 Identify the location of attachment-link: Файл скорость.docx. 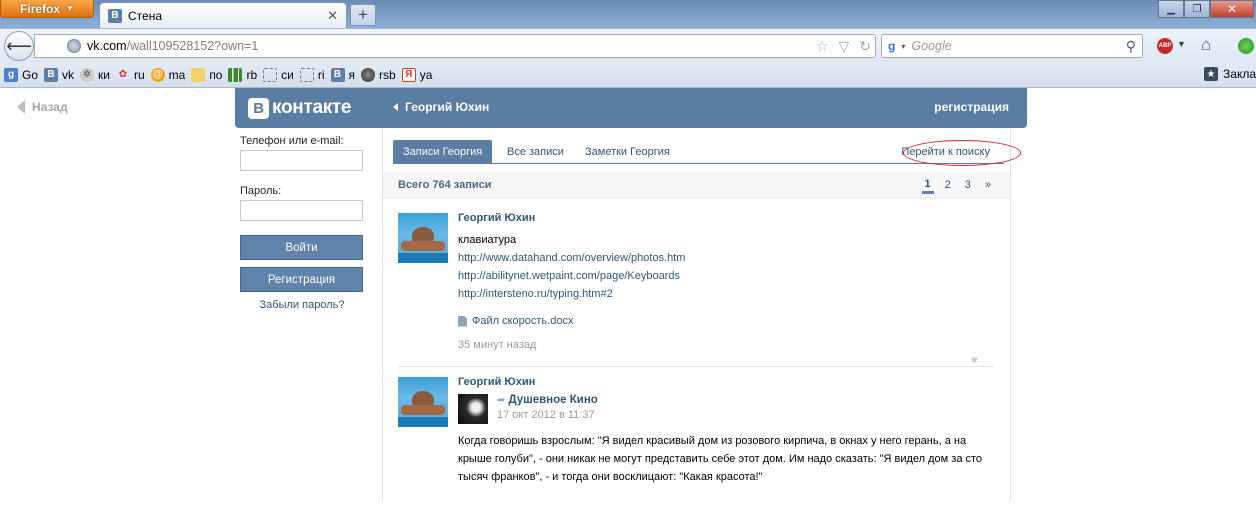
(726, 321).